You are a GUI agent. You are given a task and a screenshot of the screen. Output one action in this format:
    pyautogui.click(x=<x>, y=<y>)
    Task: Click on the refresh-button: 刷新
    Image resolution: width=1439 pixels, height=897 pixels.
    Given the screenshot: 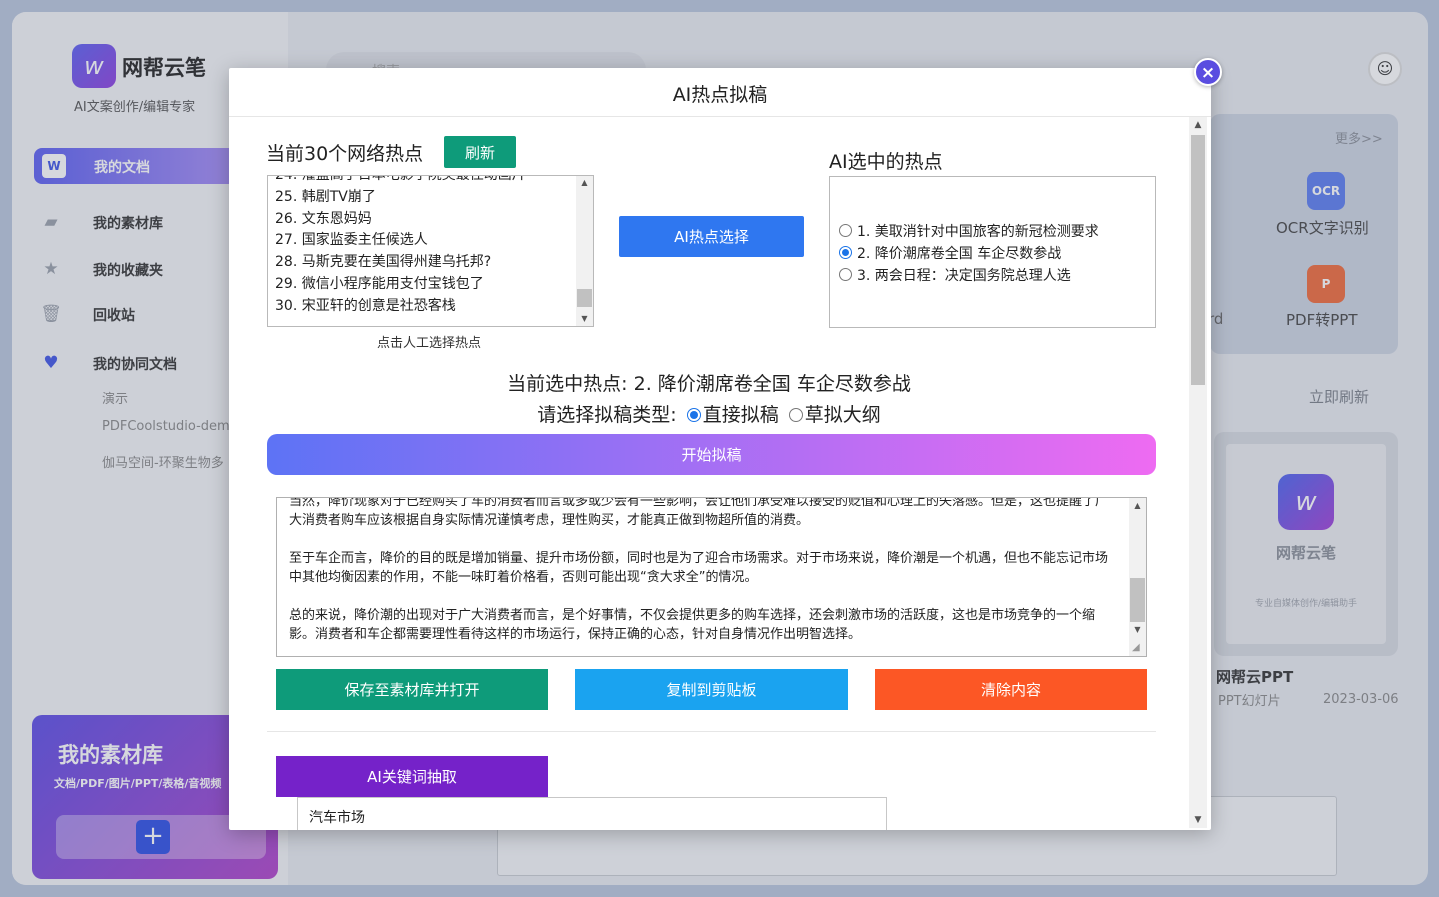 What is the action you would take?
    pyautogui.click(x=480, y=152)
    